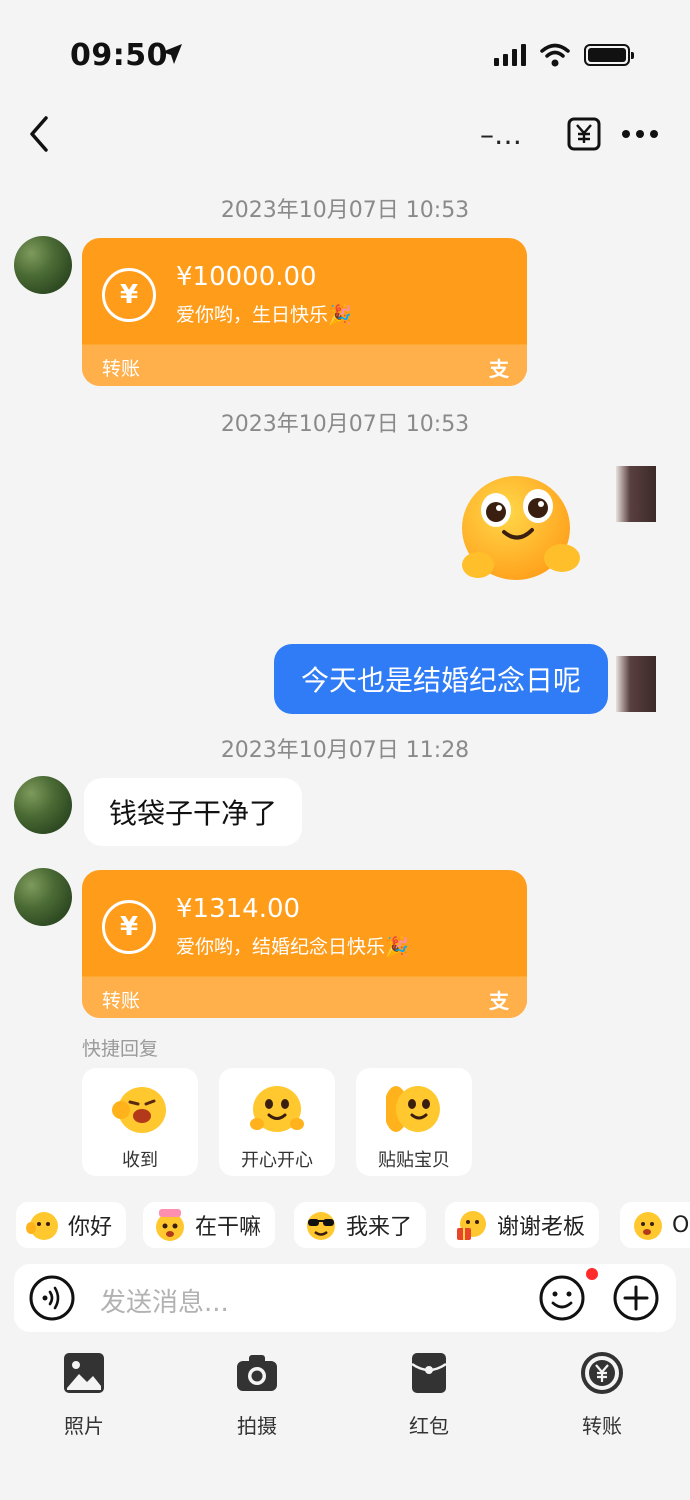  What do you see at coordinates (84, 1397) in the screenshot?
I see `toolbar-photos: 照片` at bounding box center [84, 1397].